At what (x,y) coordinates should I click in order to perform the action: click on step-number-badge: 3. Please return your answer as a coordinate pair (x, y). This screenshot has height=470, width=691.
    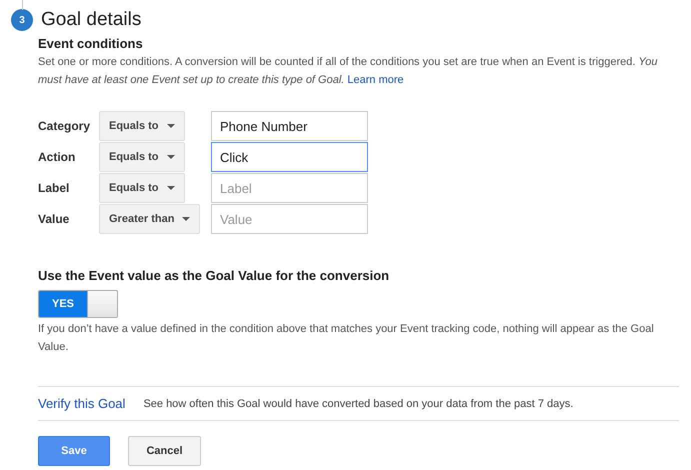
    Looking at the image, I should click on (22, 20).